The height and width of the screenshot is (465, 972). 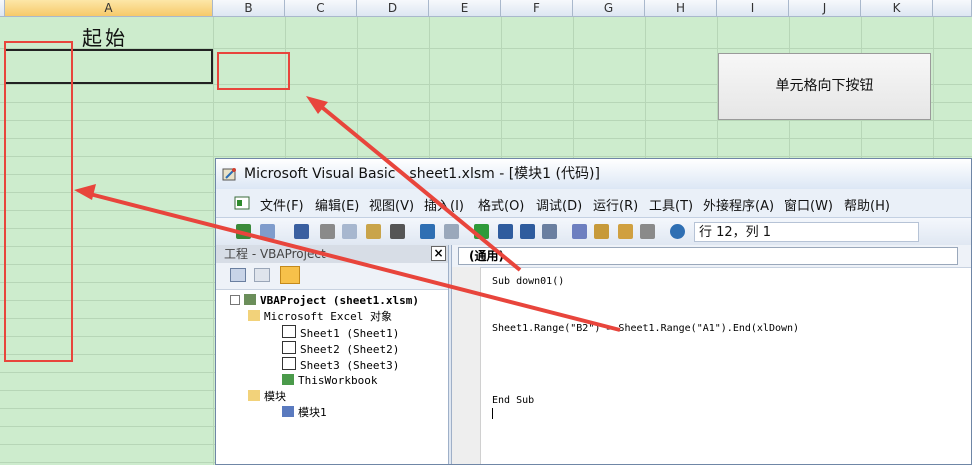 What do you see at coordinates (242, 203) in the screenshot?
I see `excel-view-icon` at bounding box center [242, 203].